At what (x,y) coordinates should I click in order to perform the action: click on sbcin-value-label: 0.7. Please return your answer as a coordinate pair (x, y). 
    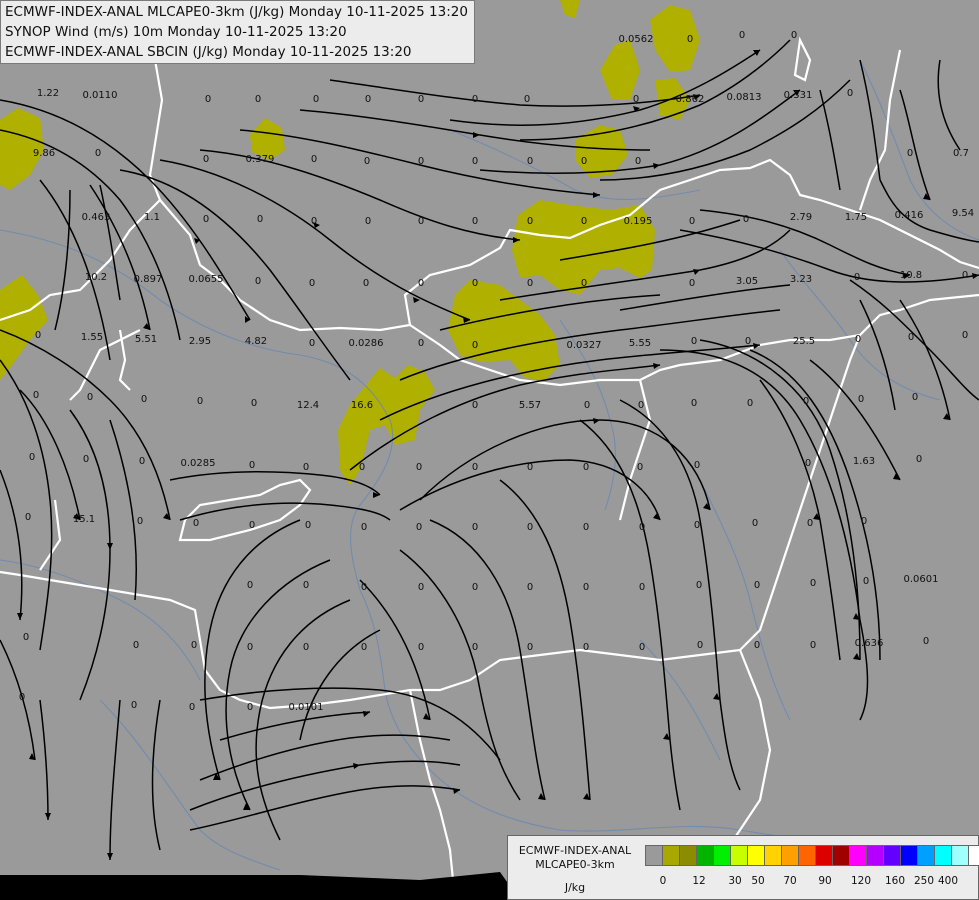
    Looking at the image, I should click on (961, 153).